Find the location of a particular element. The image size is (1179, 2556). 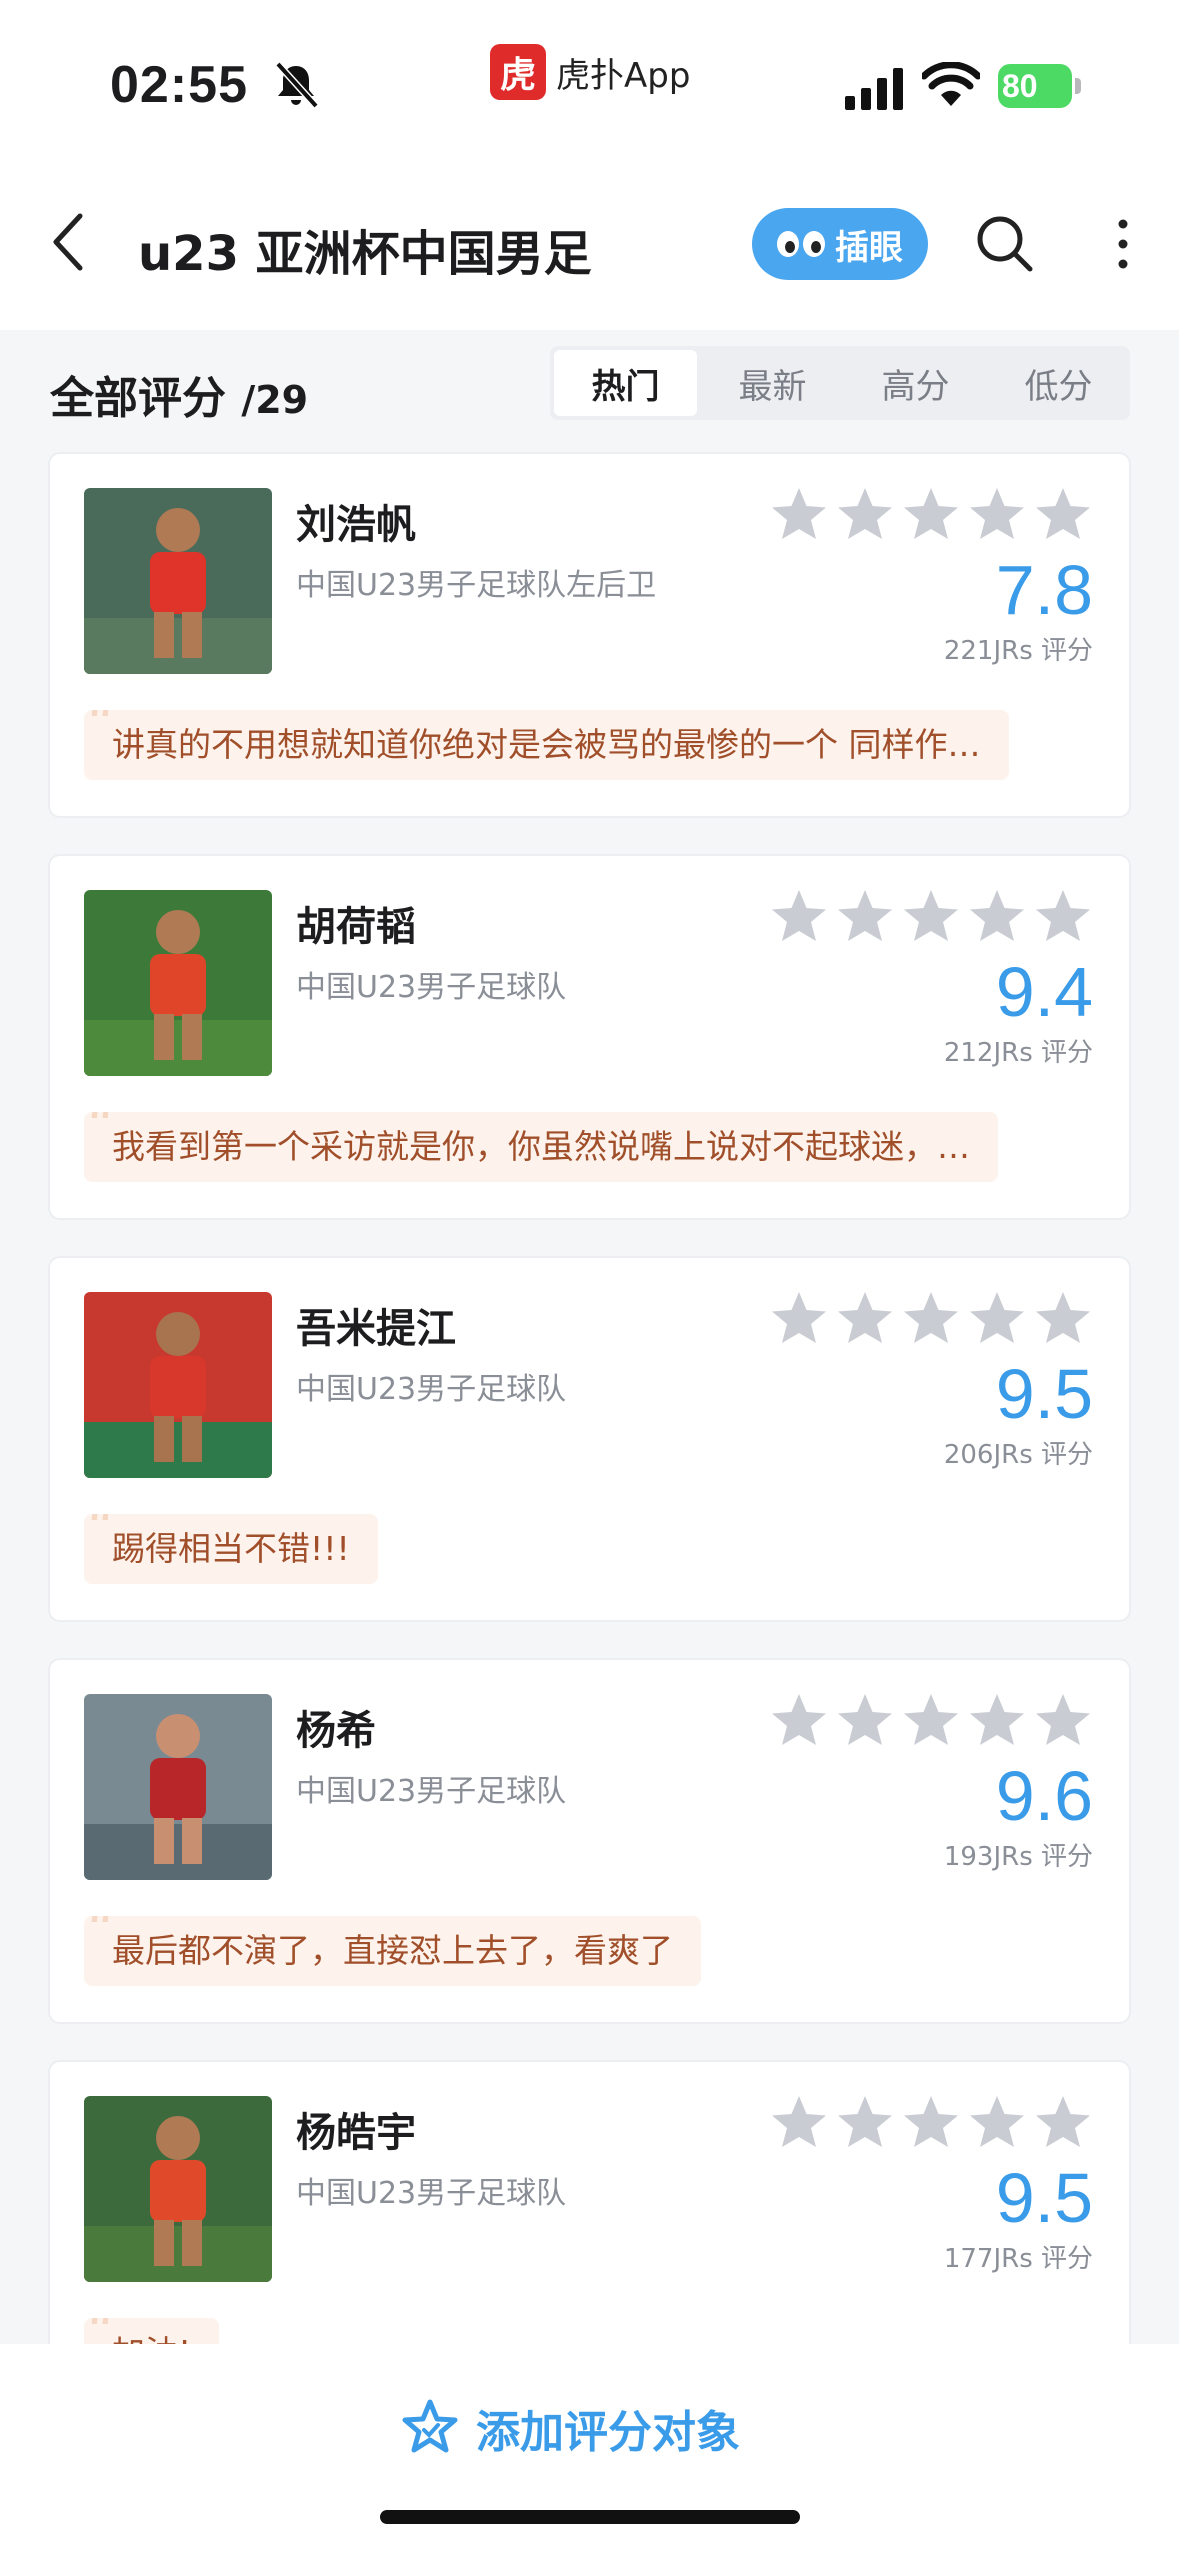

player-name: 刘浩帆 is located at coordinates (356, 525).